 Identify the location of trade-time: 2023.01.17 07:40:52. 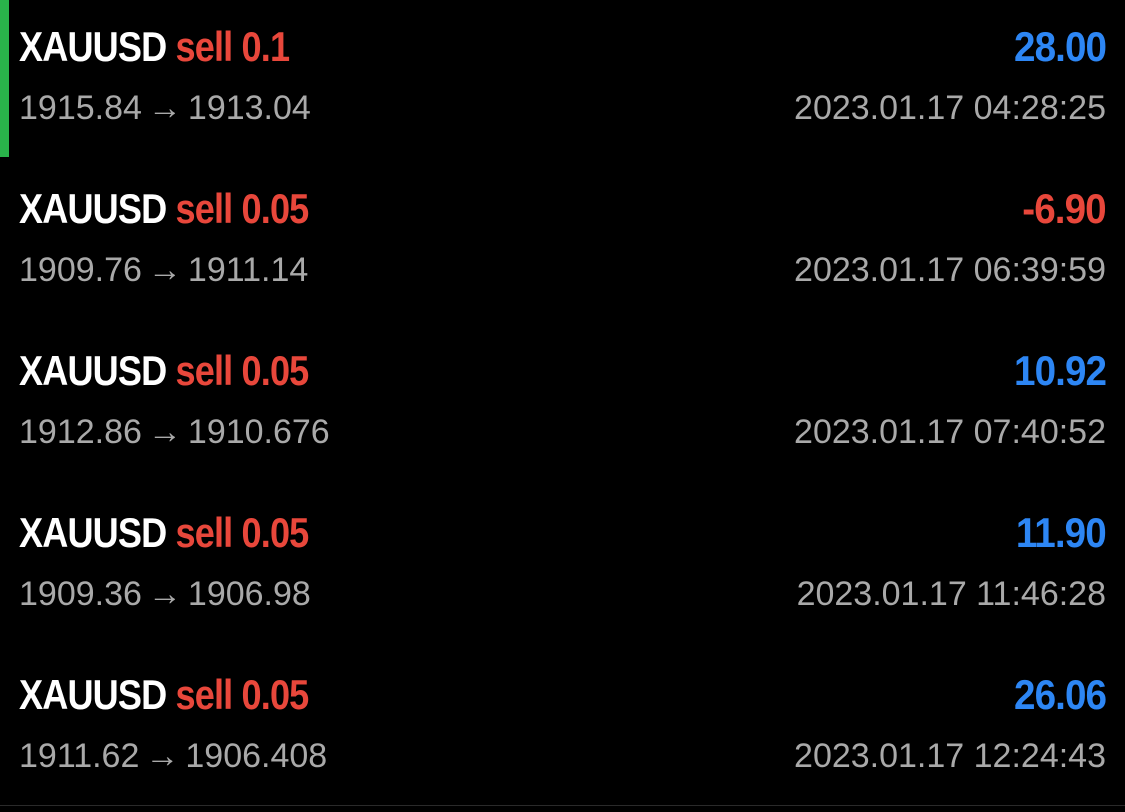
(950, 432).